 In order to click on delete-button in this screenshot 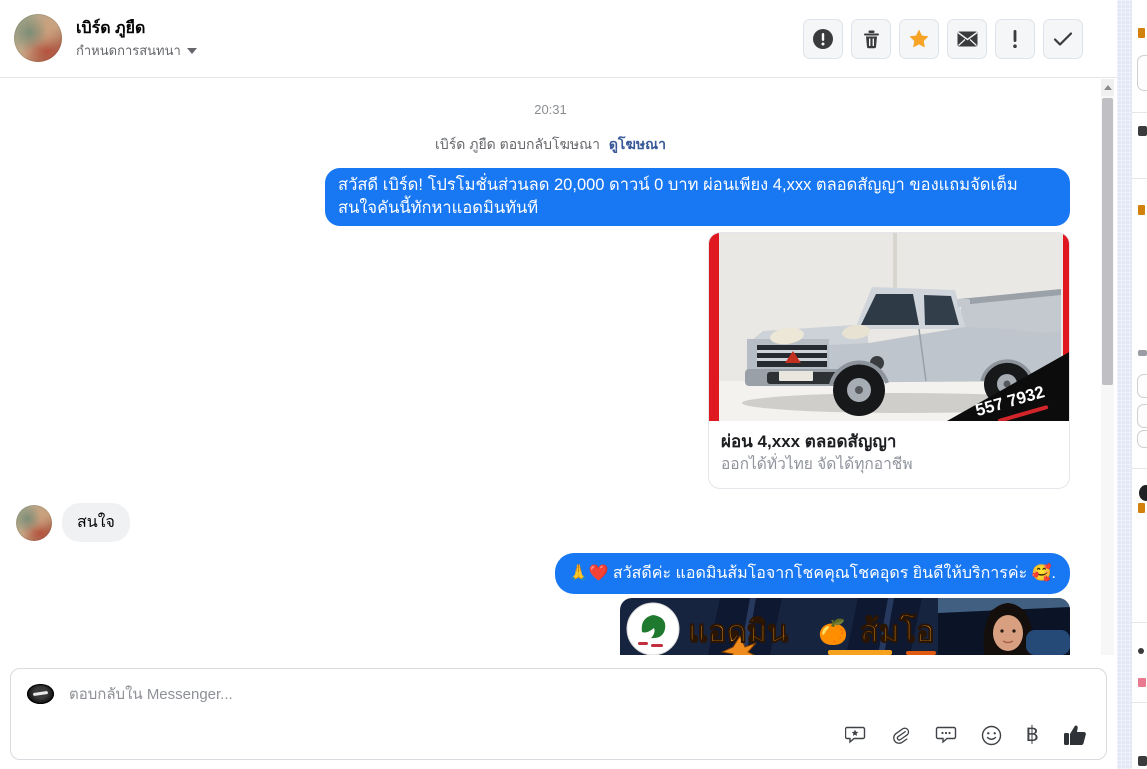, I will do `click(871, 39)`.